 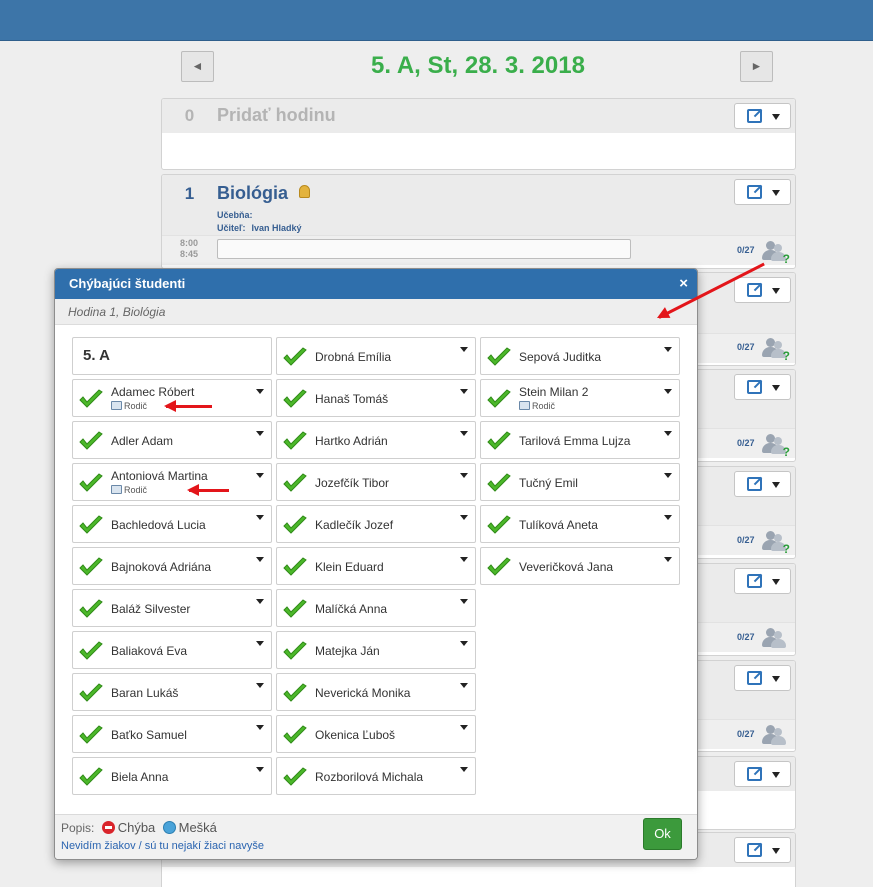 I want to click on student-cell: Baláž Silvester, so click(x=172, y=608).